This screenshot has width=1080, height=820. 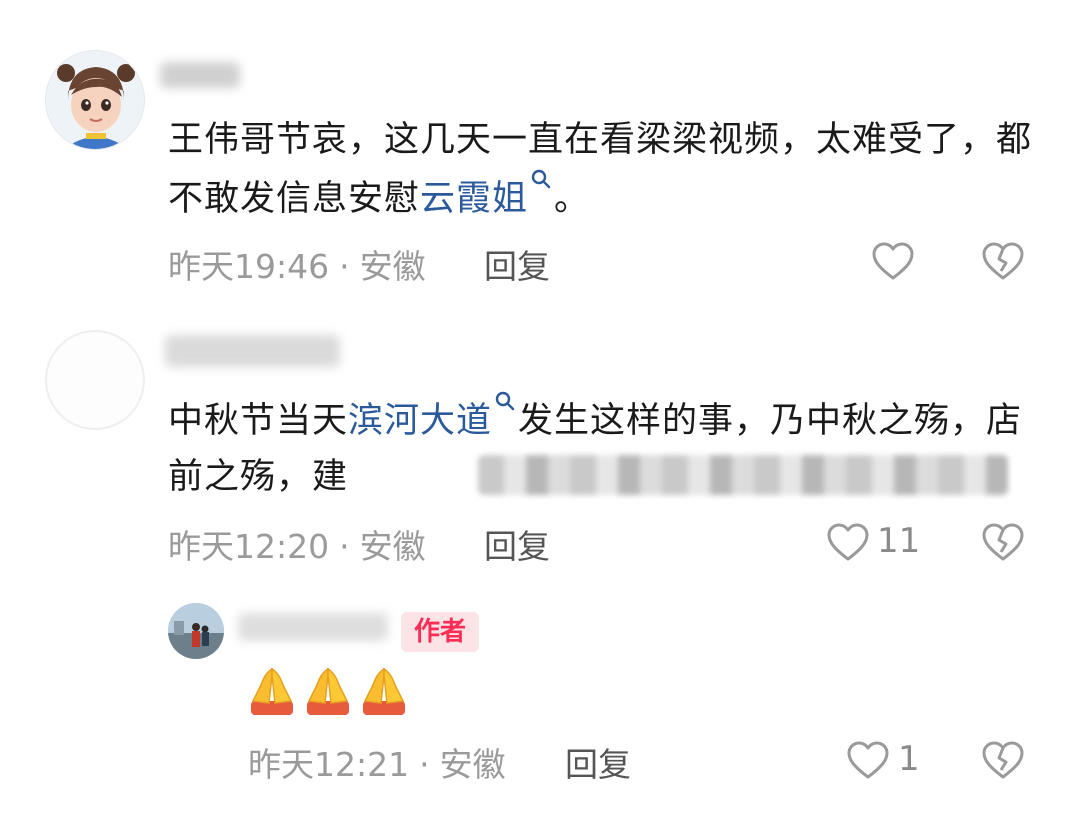 I want to click on author-avatar, so click(x=196, y=631).